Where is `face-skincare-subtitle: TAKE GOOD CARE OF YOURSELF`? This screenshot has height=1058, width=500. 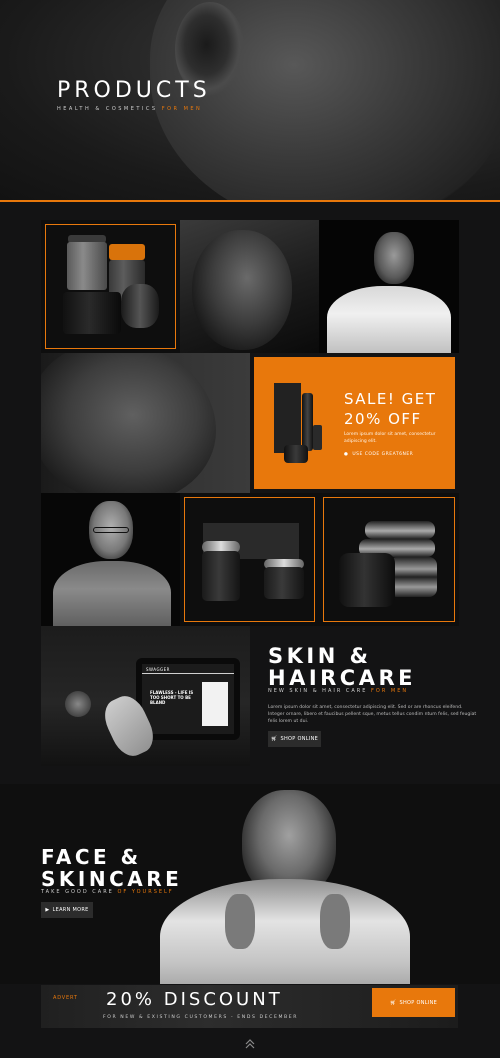 face-skincare-subtitle: TAKE GOOD CARE OF YOURSELF is located at coordinates (107, 892).